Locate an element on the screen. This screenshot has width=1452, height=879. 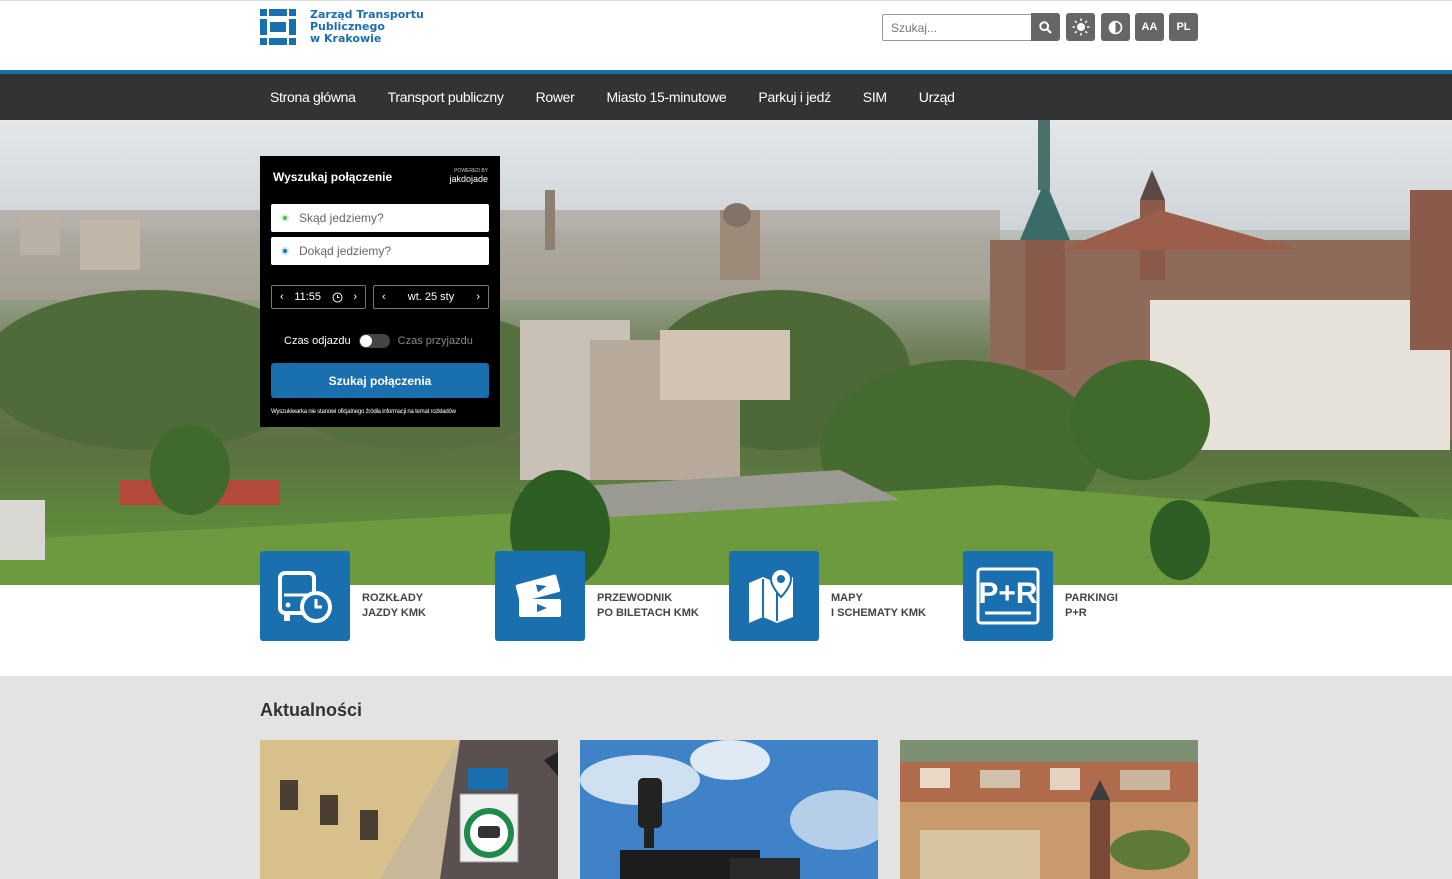
tile-timetables: ROZKŁADY JAZDY KMK is located at coordinates (343, 596).